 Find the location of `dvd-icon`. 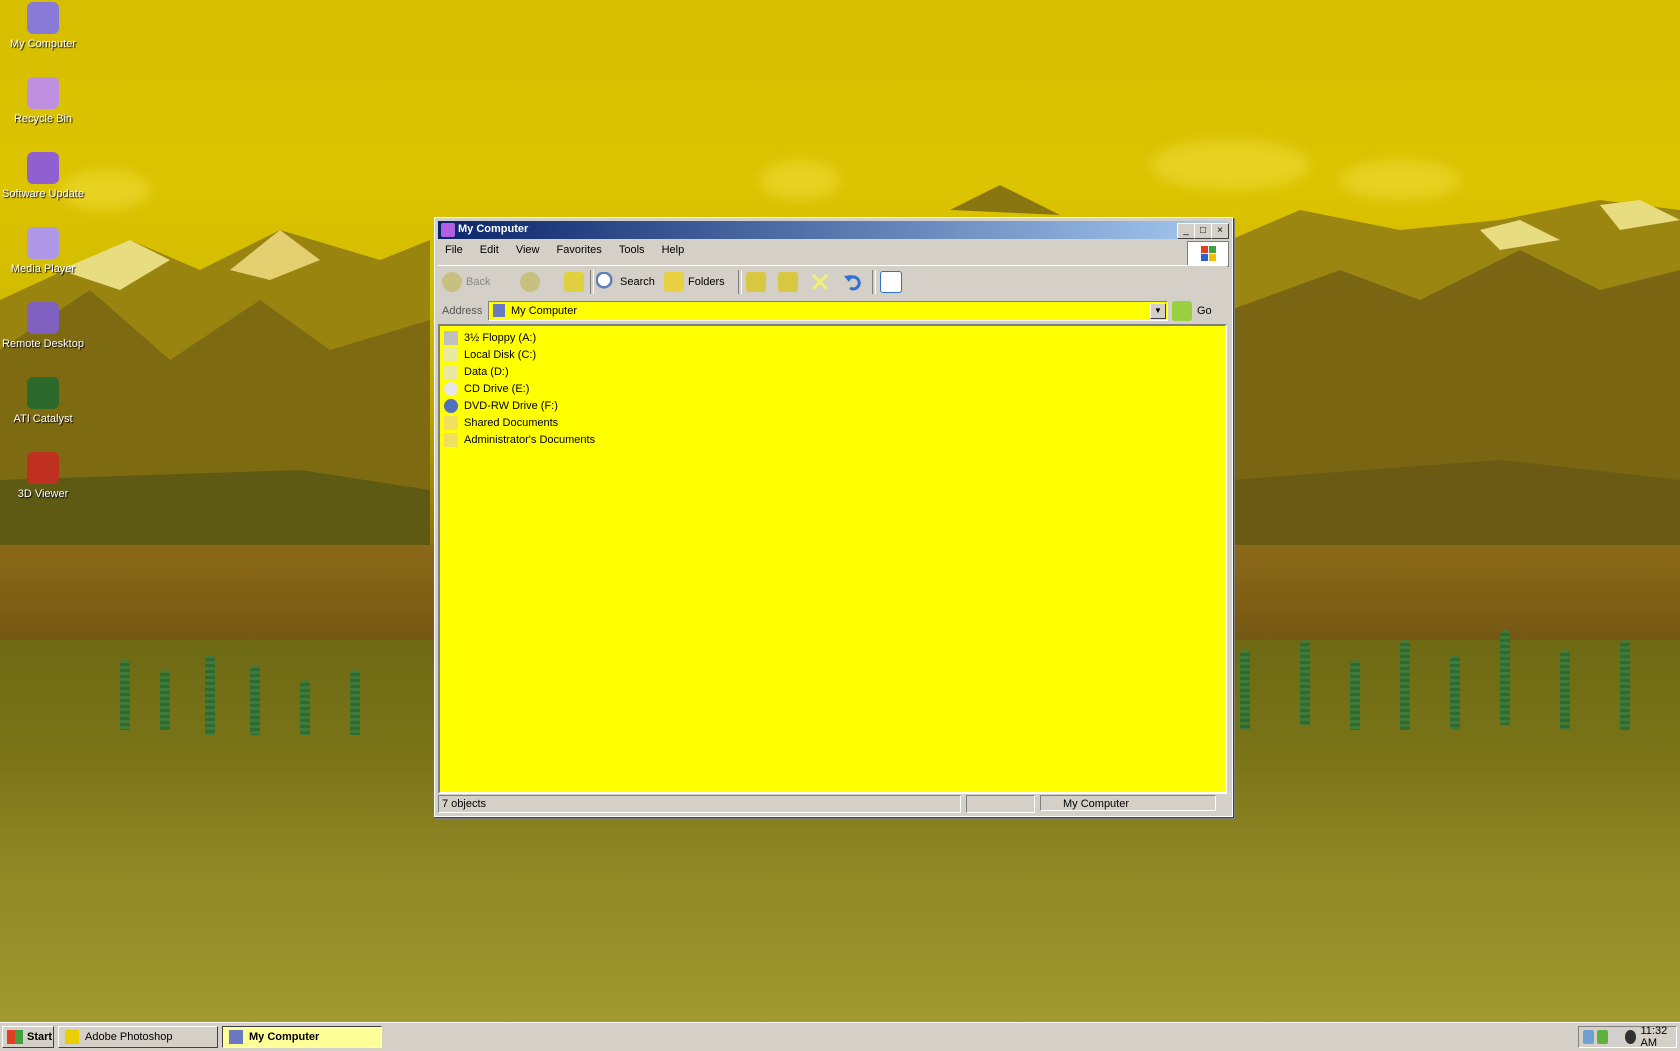

dvd-icon is located at coordinates (451, 406).